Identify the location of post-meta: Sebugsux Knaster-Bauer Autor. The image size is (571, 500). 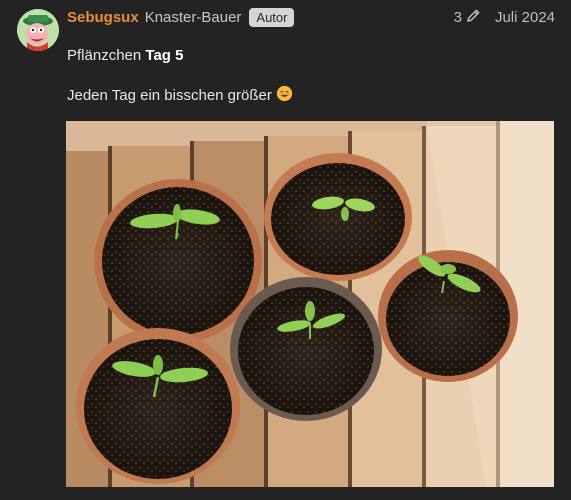
(181, 17).